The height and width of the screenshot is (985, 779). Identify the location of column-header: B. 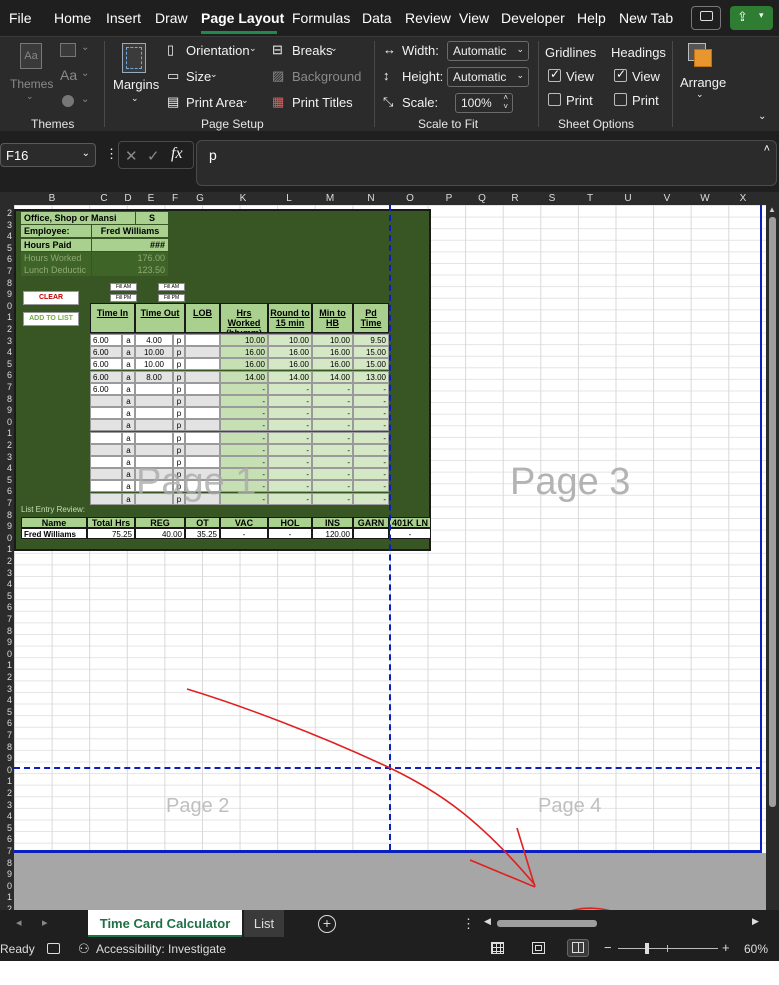
(52, 198).